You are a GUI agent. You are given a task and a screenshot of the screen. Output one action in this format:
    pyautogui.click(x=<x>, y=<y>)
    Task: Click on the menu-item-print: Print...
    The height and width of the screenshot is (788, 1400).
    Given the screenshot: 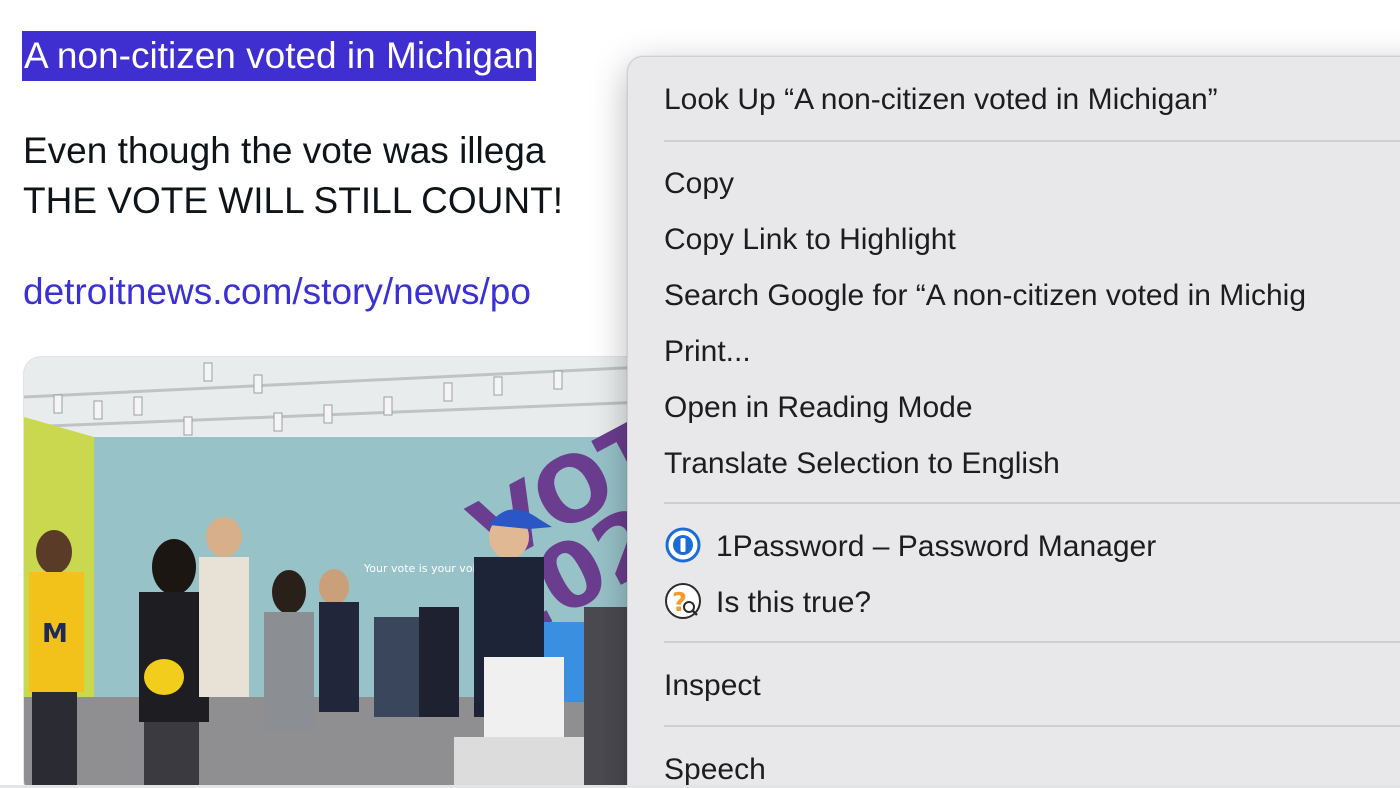 What is the action you would take?
    pyautogui.click(x=1014, y=352)
    